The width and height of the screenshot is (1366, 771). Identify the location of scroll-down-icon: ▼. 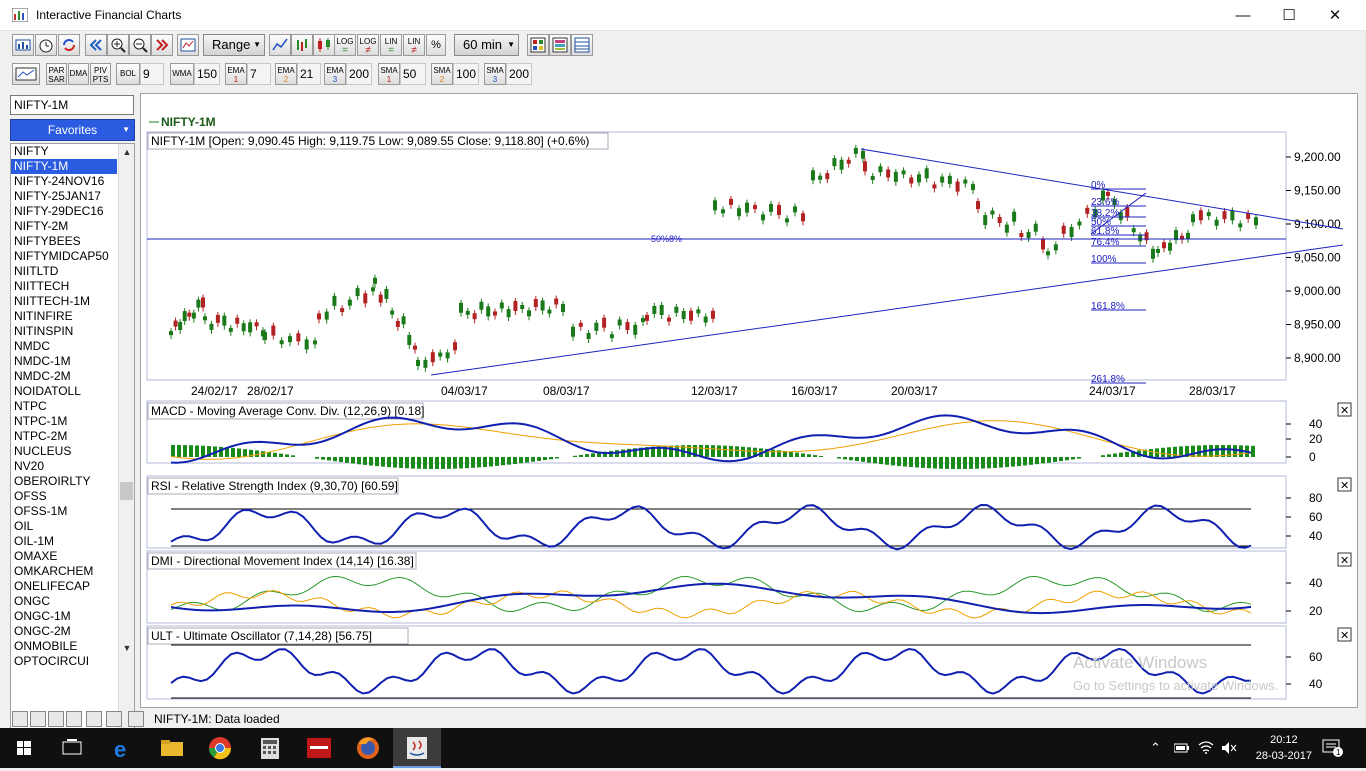
(126, 648).